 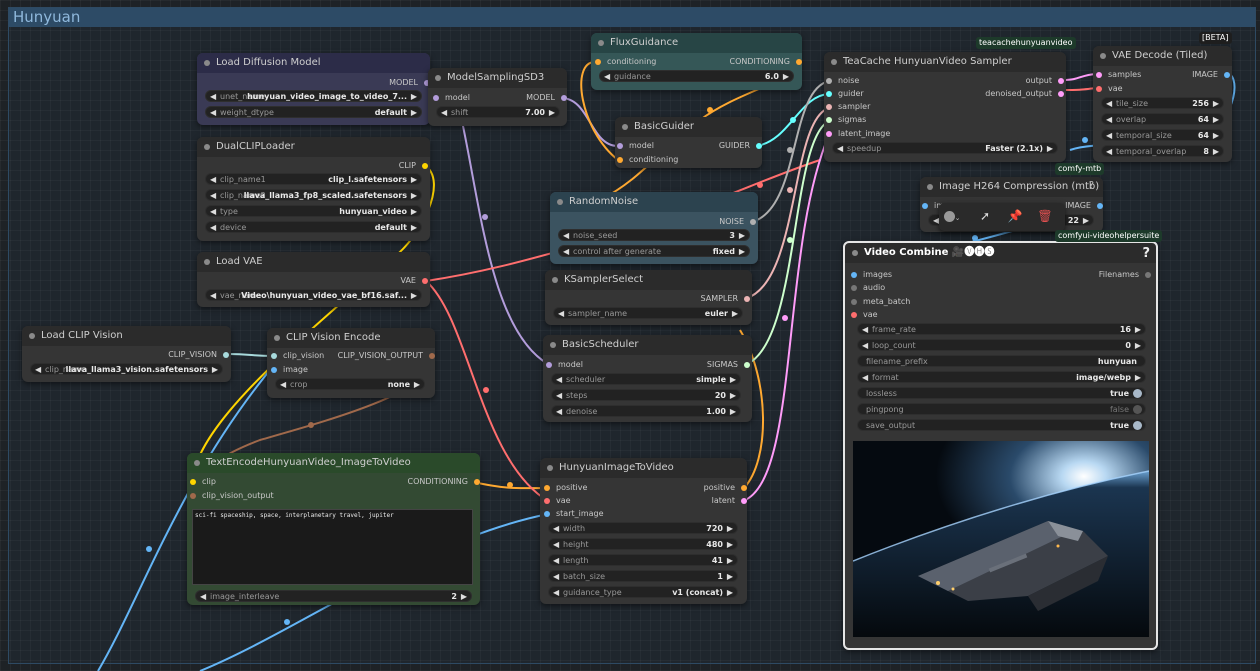 What do you see at coordinates (688, 127) in the screenshot?
I see `node-title: BasicGuider` at bounding box center [688, 127].